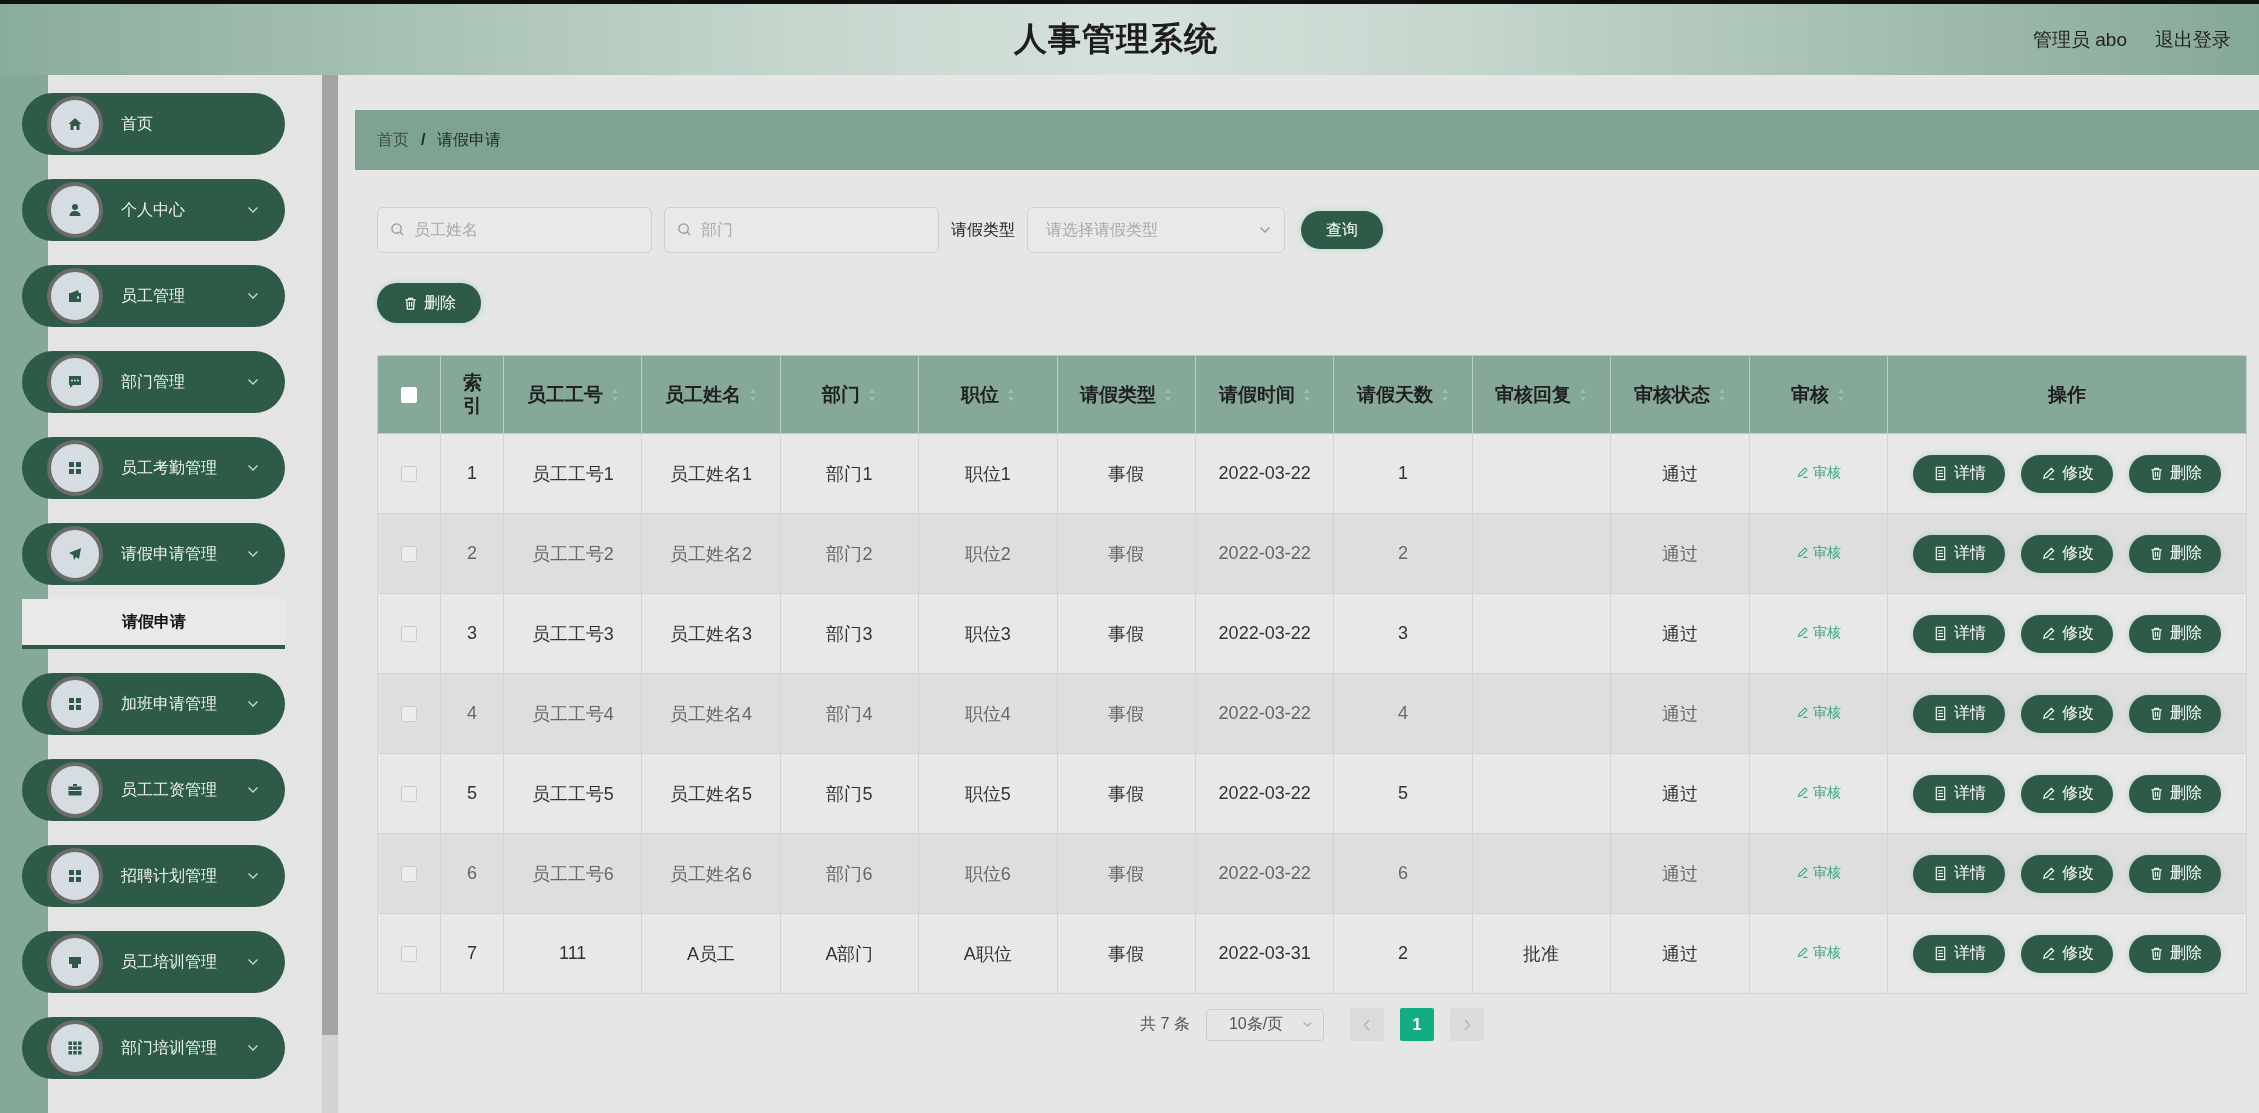 This screenshot has width=2259, height=1113. Describe the element at coordinates (2067, 394) in the screenshot. I see `column-header: 操作` at that location.